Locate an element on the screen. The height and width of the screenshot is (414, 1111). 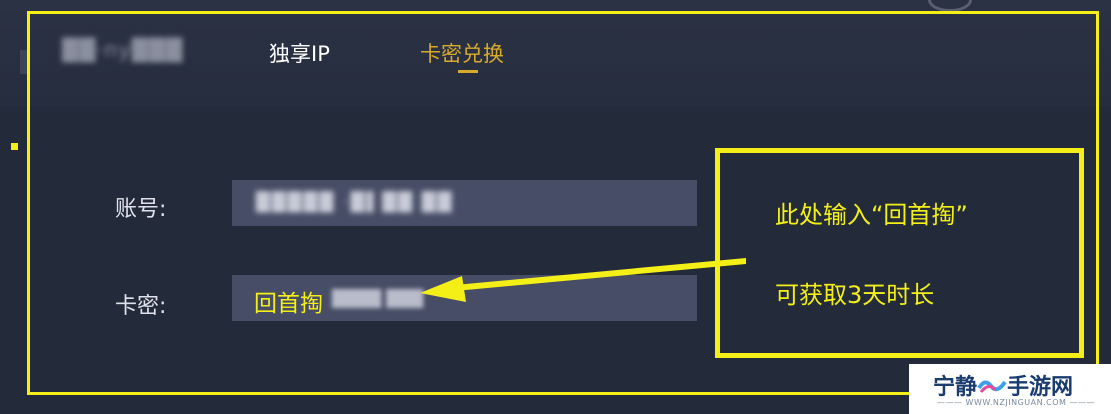
watermark-title: 宁静 手游网 is located at coordinates (1003, 385).